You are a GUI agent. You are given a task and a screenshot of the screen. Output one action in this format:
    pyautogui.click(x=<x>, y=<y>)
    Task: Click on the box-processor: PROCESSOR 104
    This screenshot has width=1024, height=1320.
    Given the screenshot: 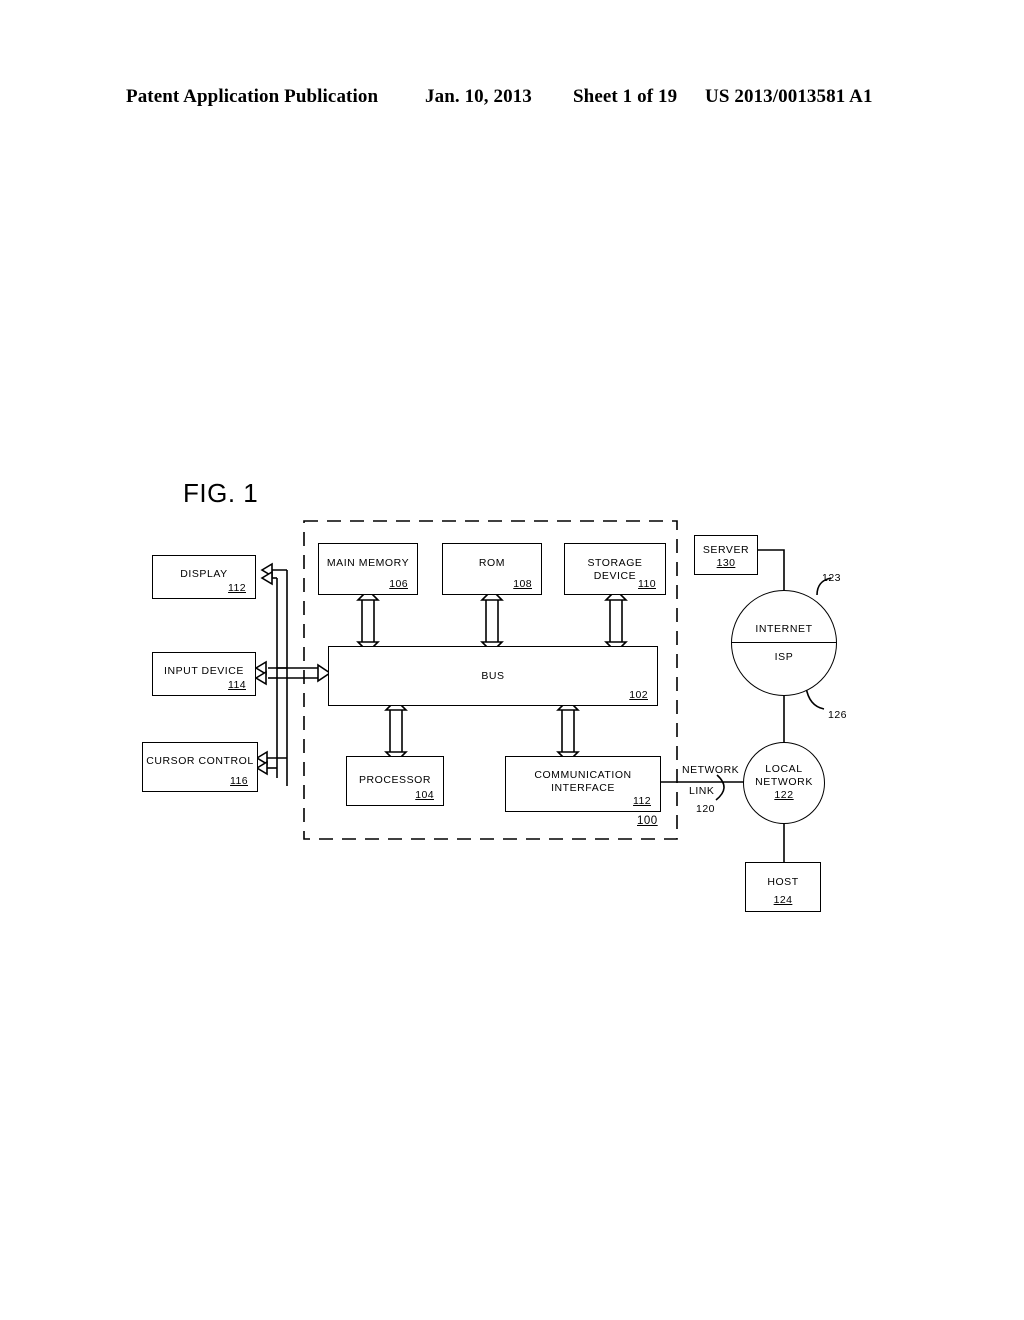 What is the action you would take?
    pyautogui.click(x=395, y=781)
    